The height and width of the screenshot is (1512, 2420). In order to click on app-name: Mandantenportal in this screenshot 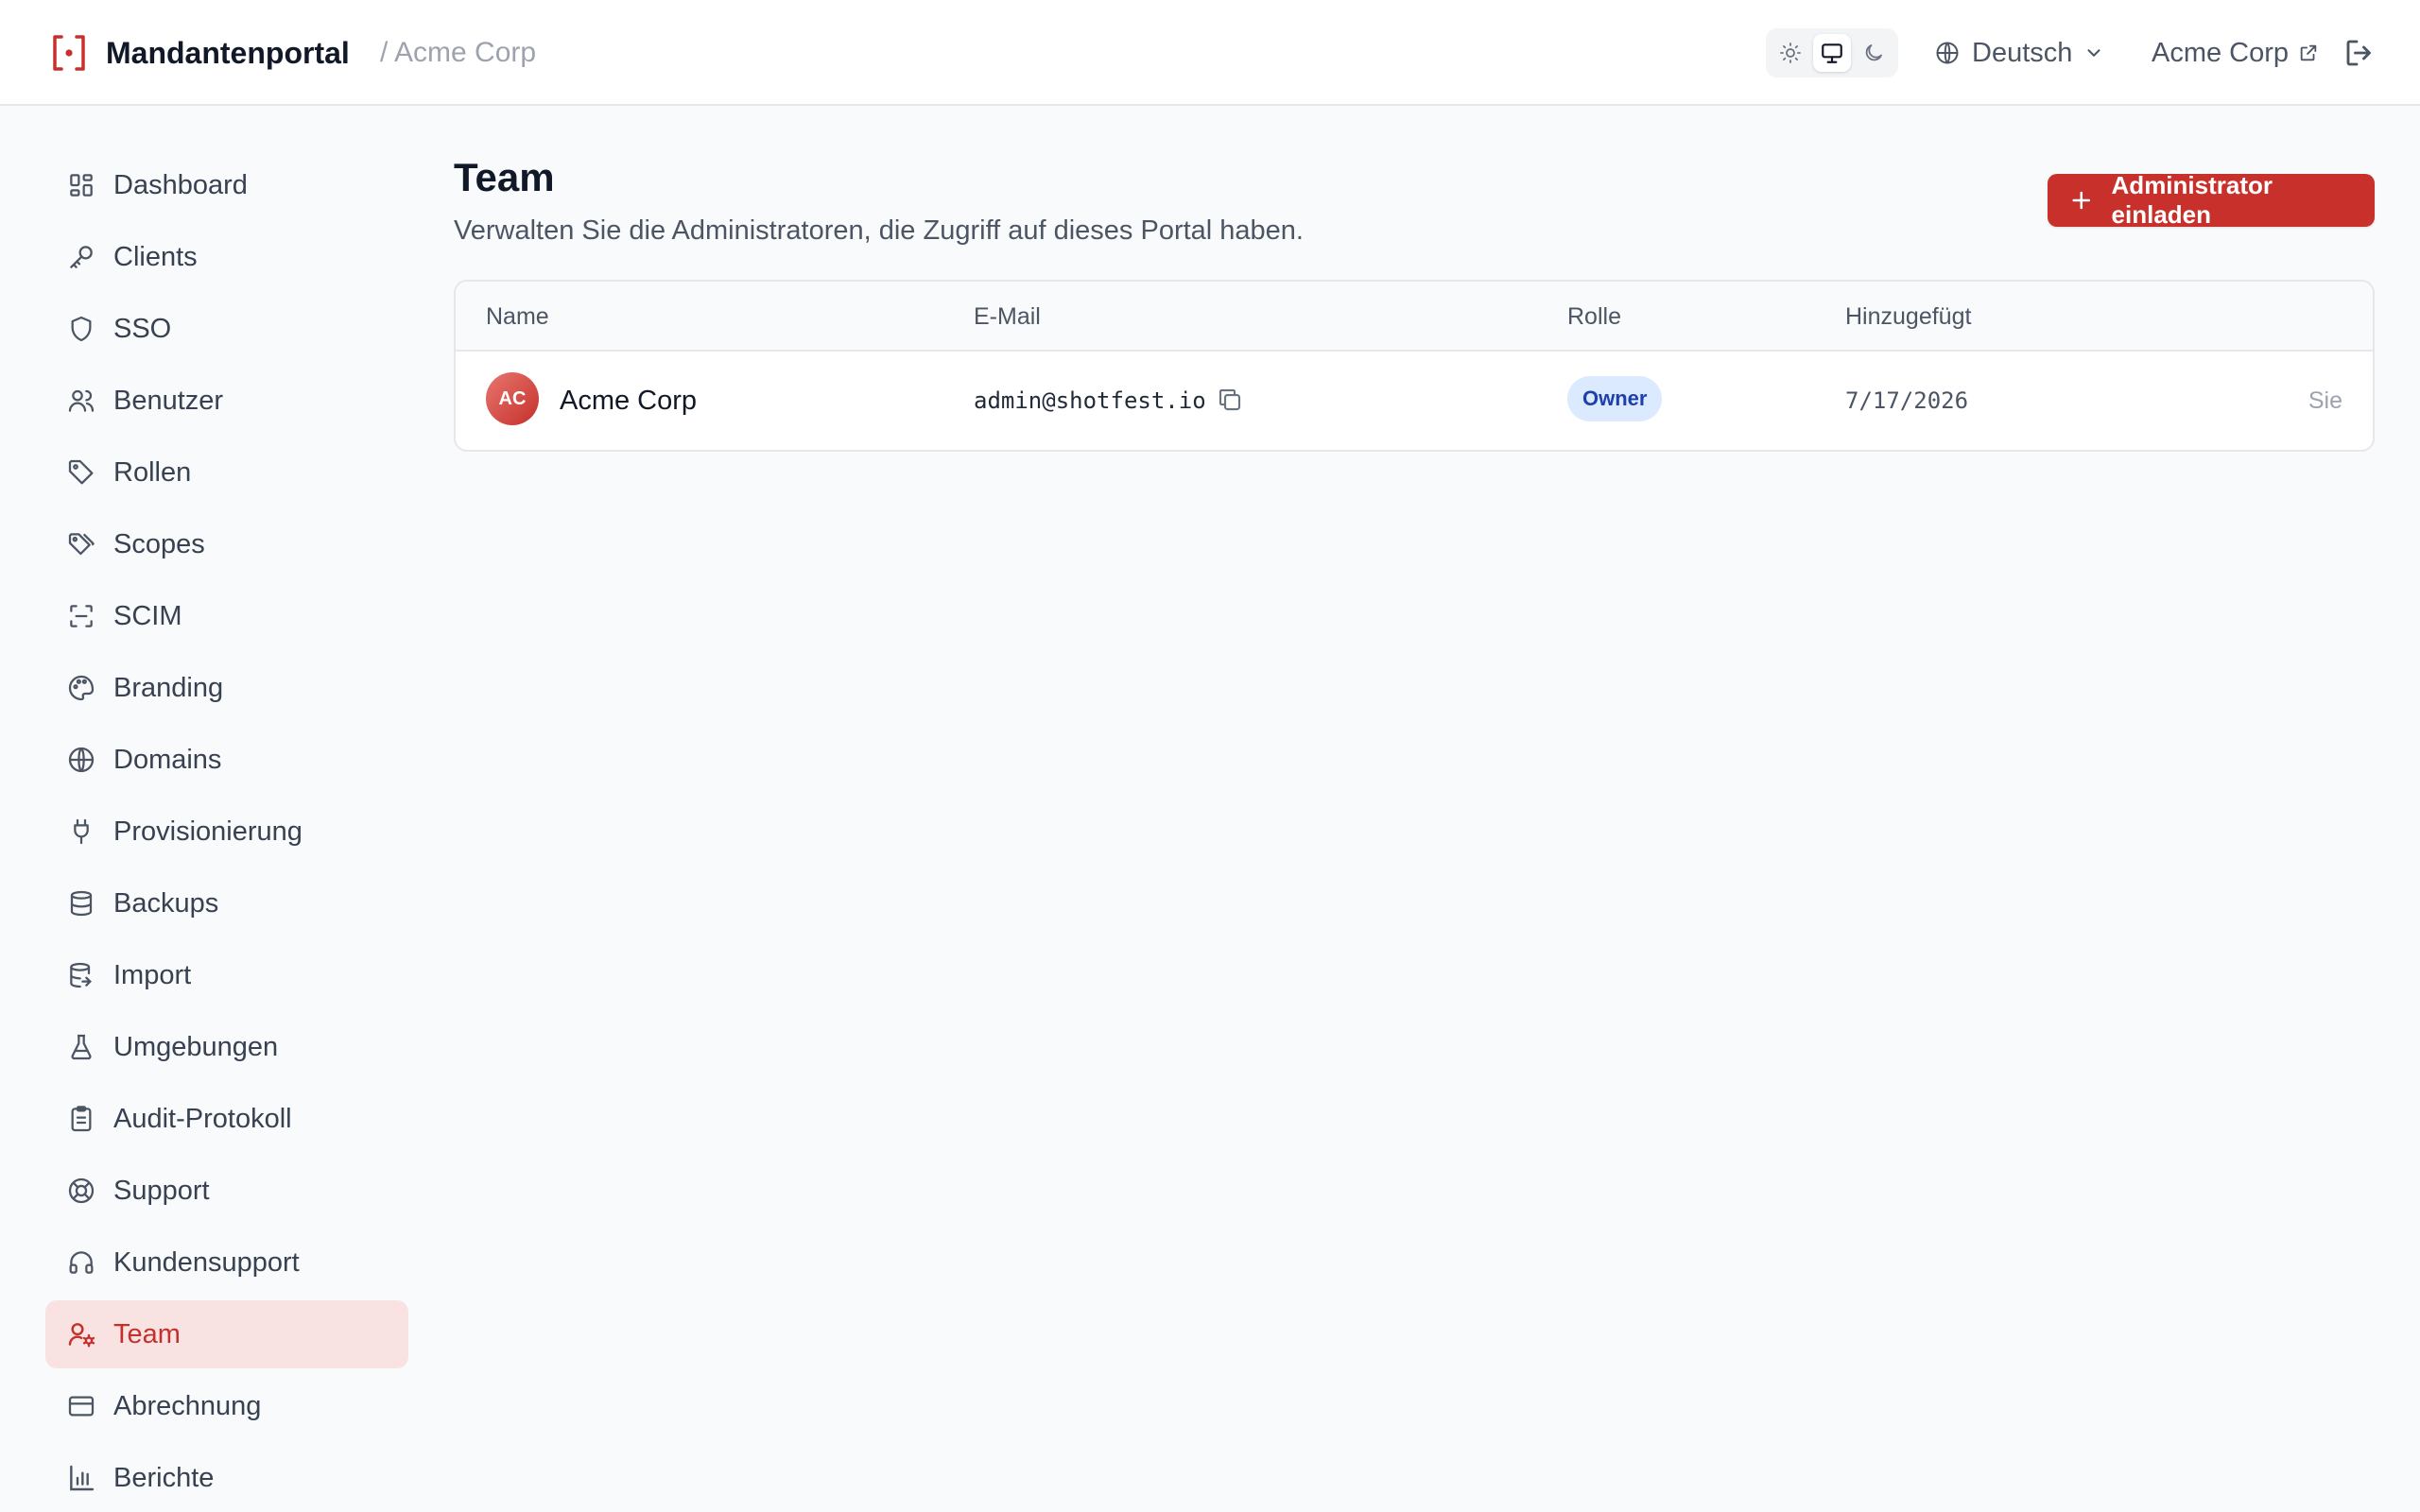, I will do `click(228, 53)`.